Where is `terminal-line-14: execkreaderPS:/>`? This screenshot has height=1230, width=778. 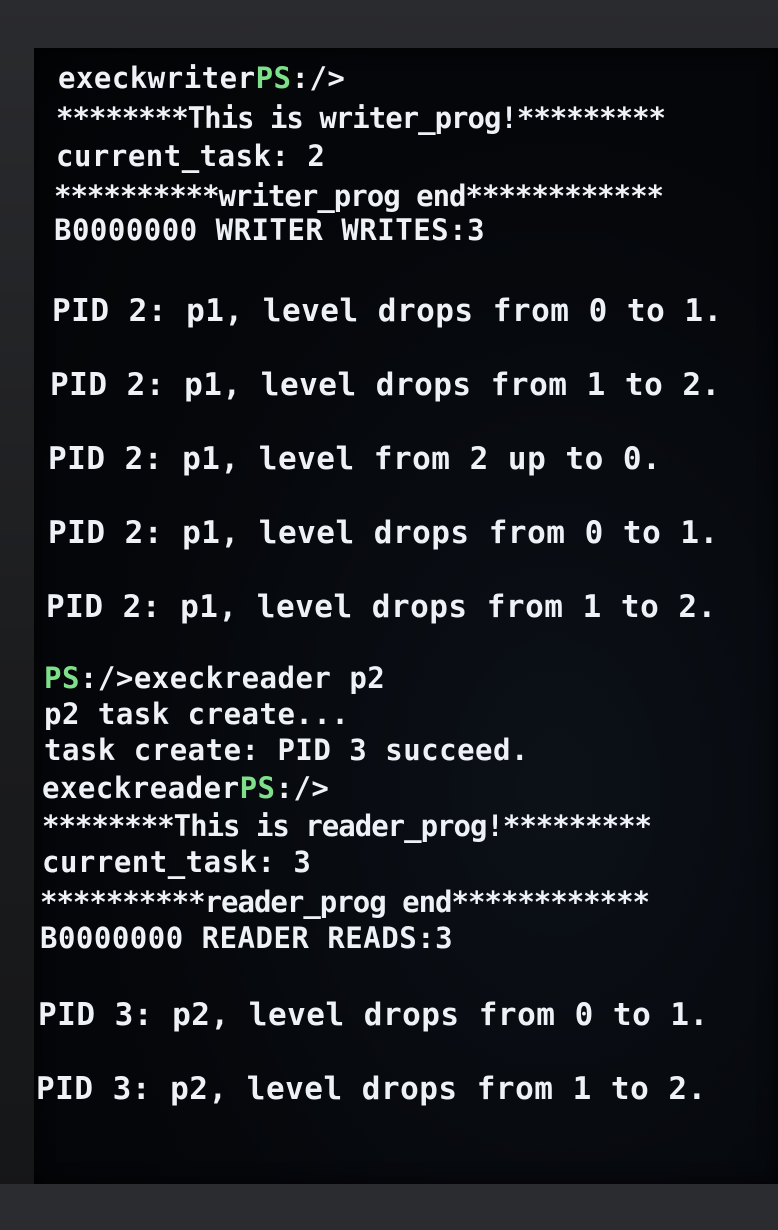
terminal-line-14: execkreaderPS:/> is located at coordinates (185, 788).